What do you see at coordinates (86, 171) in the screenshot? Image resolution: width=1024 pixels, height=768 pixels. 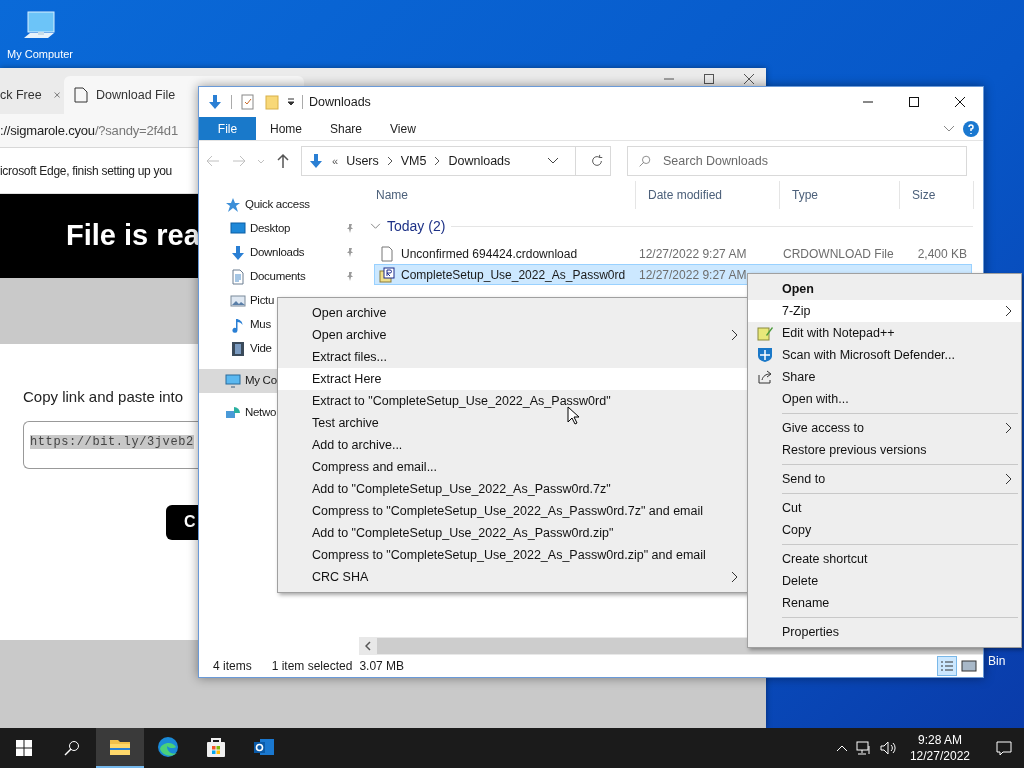 I see `info-bar-text: icrosoft Edge, finish setting up you` at bounding box center [86, 171].